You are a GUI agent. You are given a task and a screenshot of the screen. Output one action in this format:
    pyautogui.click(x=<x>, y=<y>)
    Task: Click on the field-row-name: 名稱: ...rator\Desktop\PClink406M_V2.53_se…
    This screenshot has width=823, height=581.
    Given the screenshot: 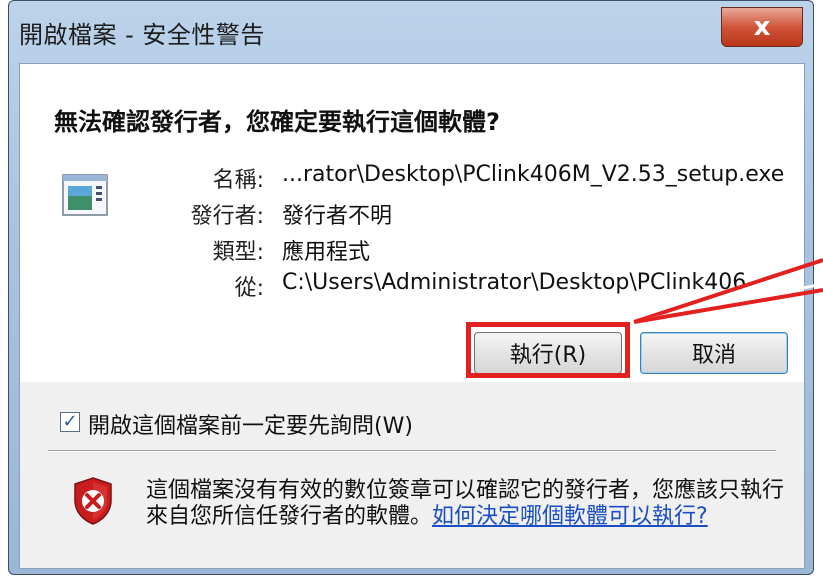 What is the action you would take?
    pyautogui.click(x=412, y=179)
    